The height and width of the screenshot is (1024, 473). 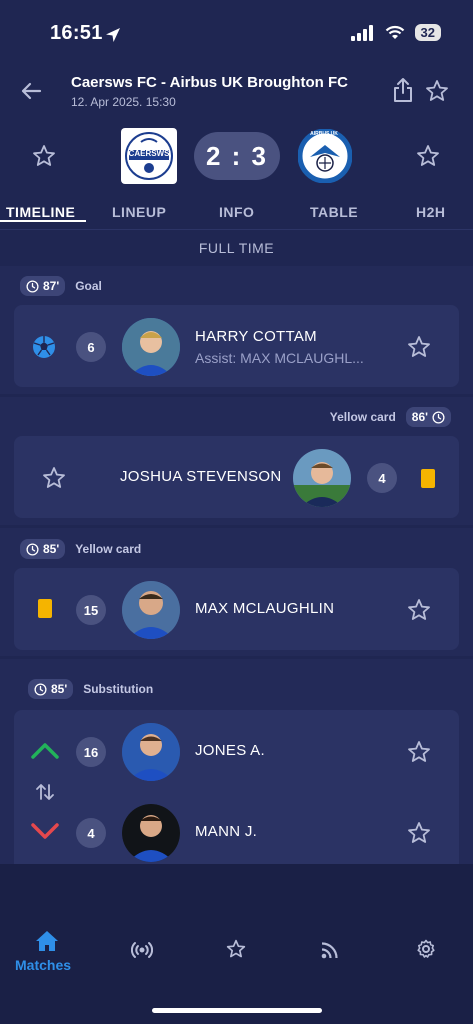 I want to click on yellow-away-minute: 86', so click(x=419, y=417).